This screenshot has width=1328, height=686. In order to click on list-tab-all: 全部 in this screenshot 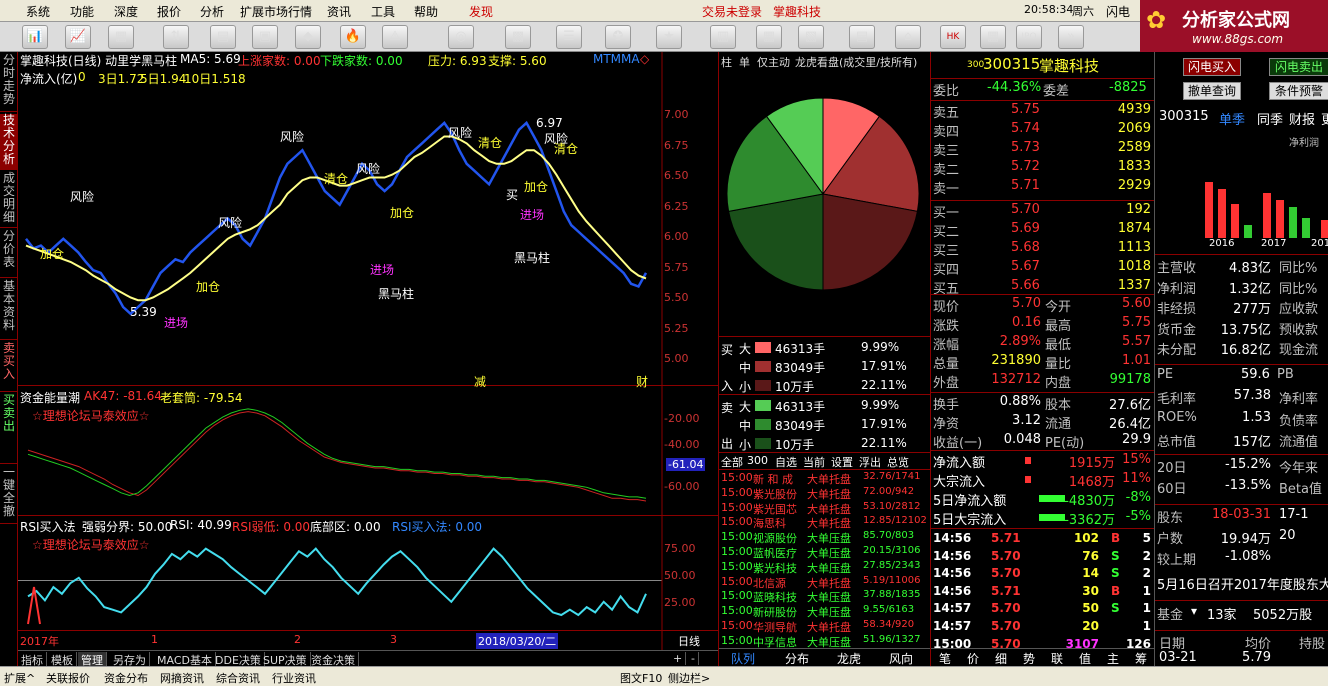, I will do `click(732, 462)`.